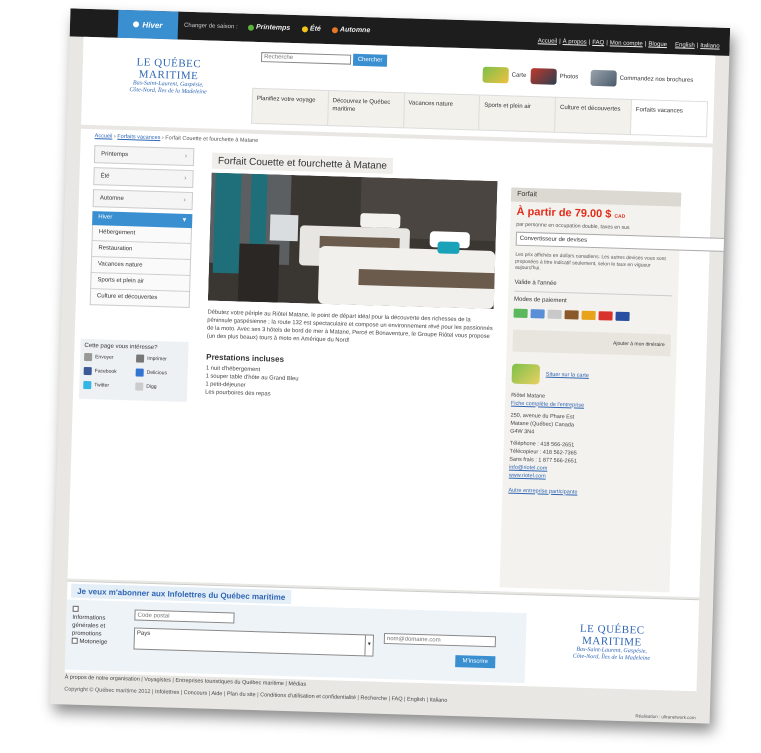 The image size is (761, 753). I want to click on season-link-automne: Automne, so click(351, 30).